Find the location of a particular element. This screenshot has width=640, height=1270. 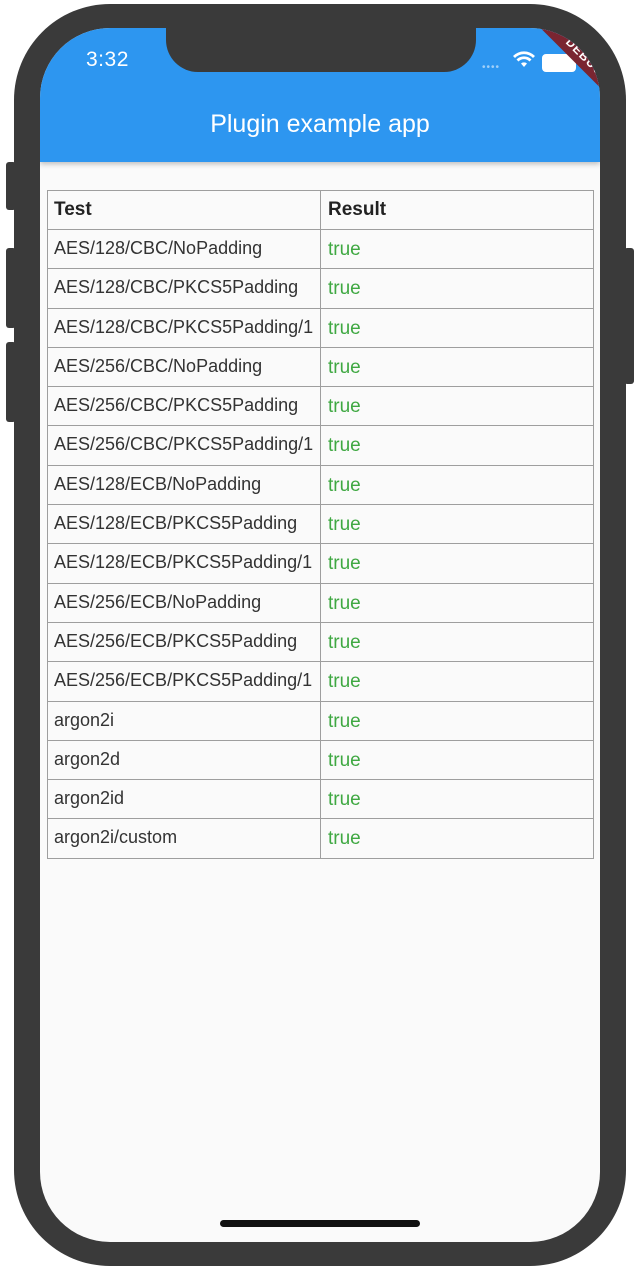

table-row: AES/128/ECB/NoPadding true is located at coordinates (320, 484).